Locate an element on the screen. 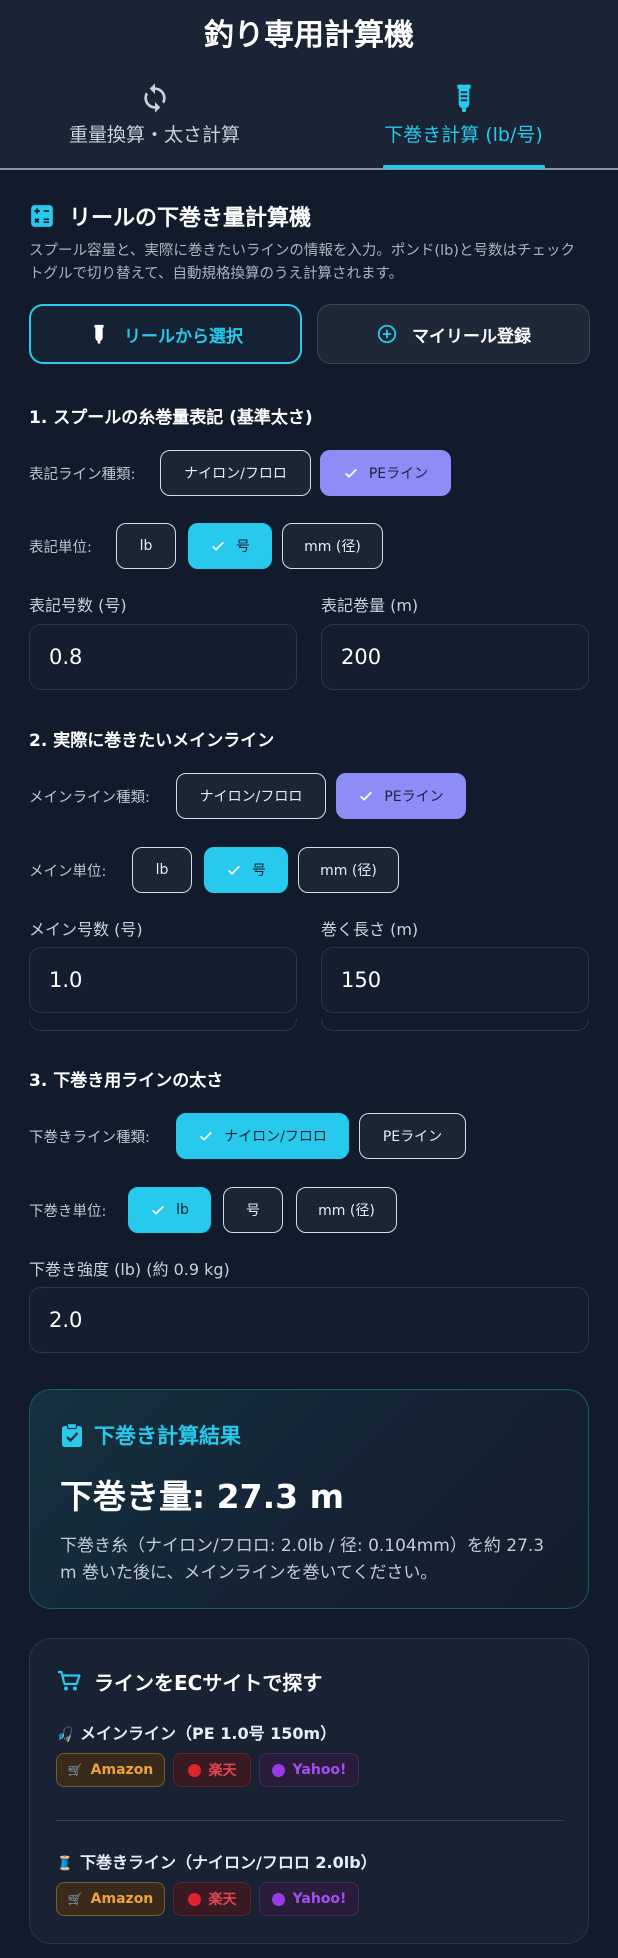 The height and width of the screenshot is (1958, 618). spool-unit-label: 表記単位: is located at coordinates (60, 548).